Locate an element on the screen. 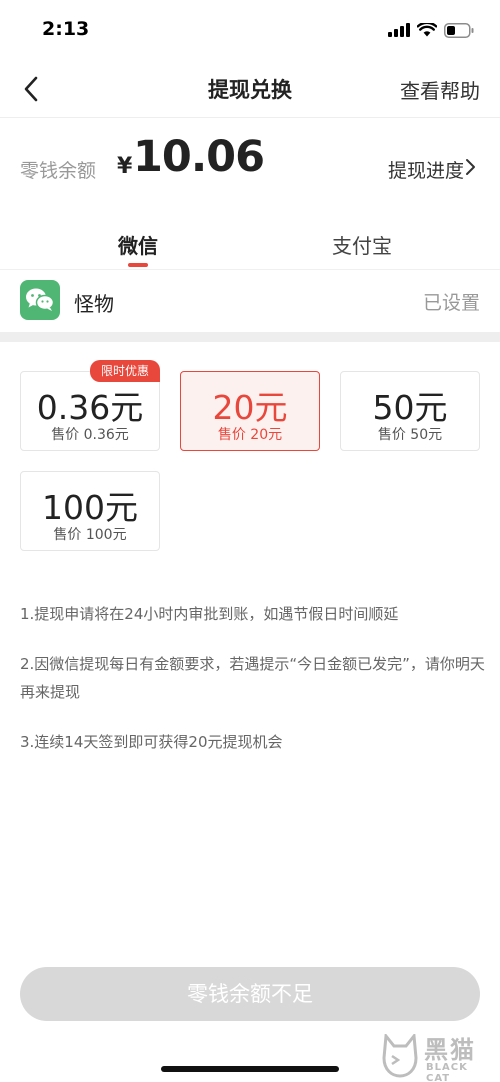 The width and height of the screenshot is (500, 1082). section-divider is located at coordinates (250, 337).